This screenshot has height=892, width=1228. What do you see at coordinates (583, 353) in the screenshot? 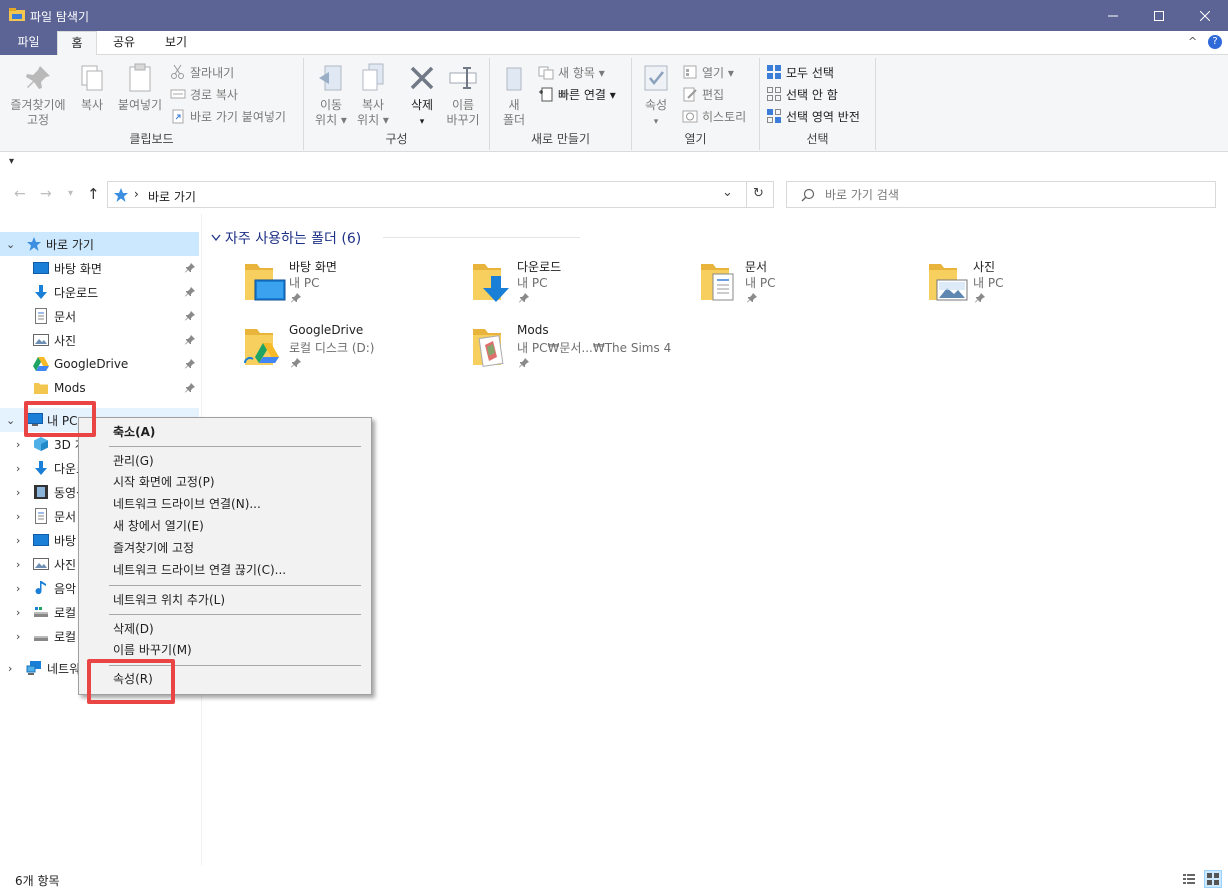
I see `folder-tile-mods: Mods 내 PC₩문서...₩The Sims 4` at bounding box center [583, 353].